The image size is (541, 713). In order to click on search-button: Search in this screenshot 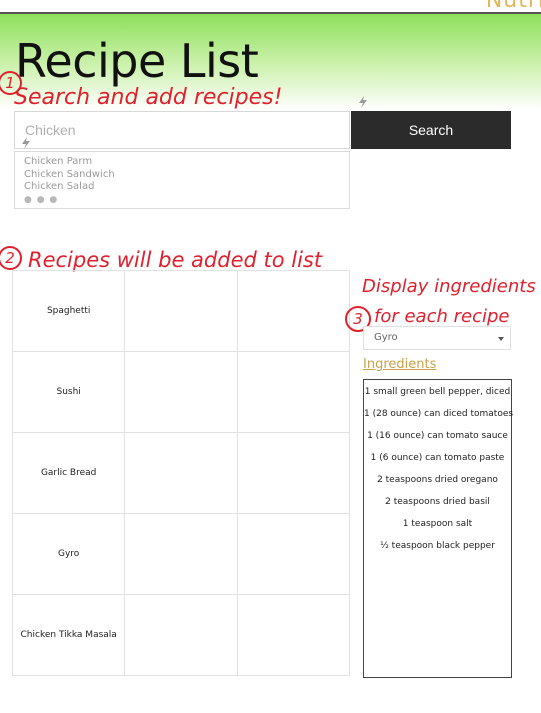, I will do `click(431, 130)`.